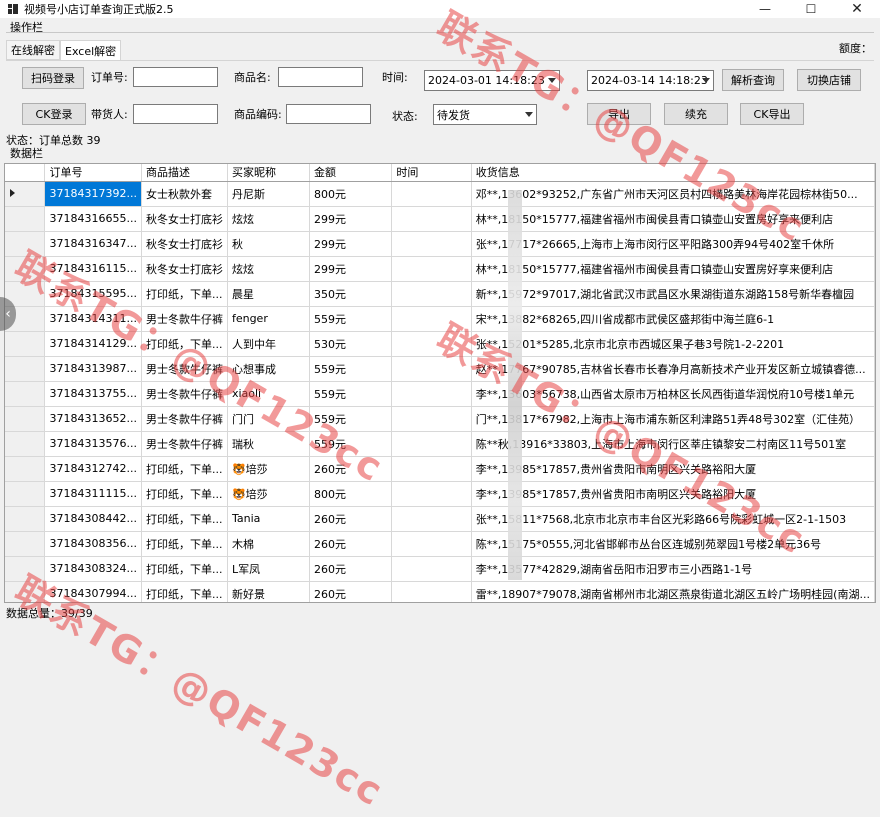 This screenshot has width=880, height=817. What do you see at coordinates (765, 9) in the screenshot?
I see `minimize-button: —` at bounding box center [765, 9].